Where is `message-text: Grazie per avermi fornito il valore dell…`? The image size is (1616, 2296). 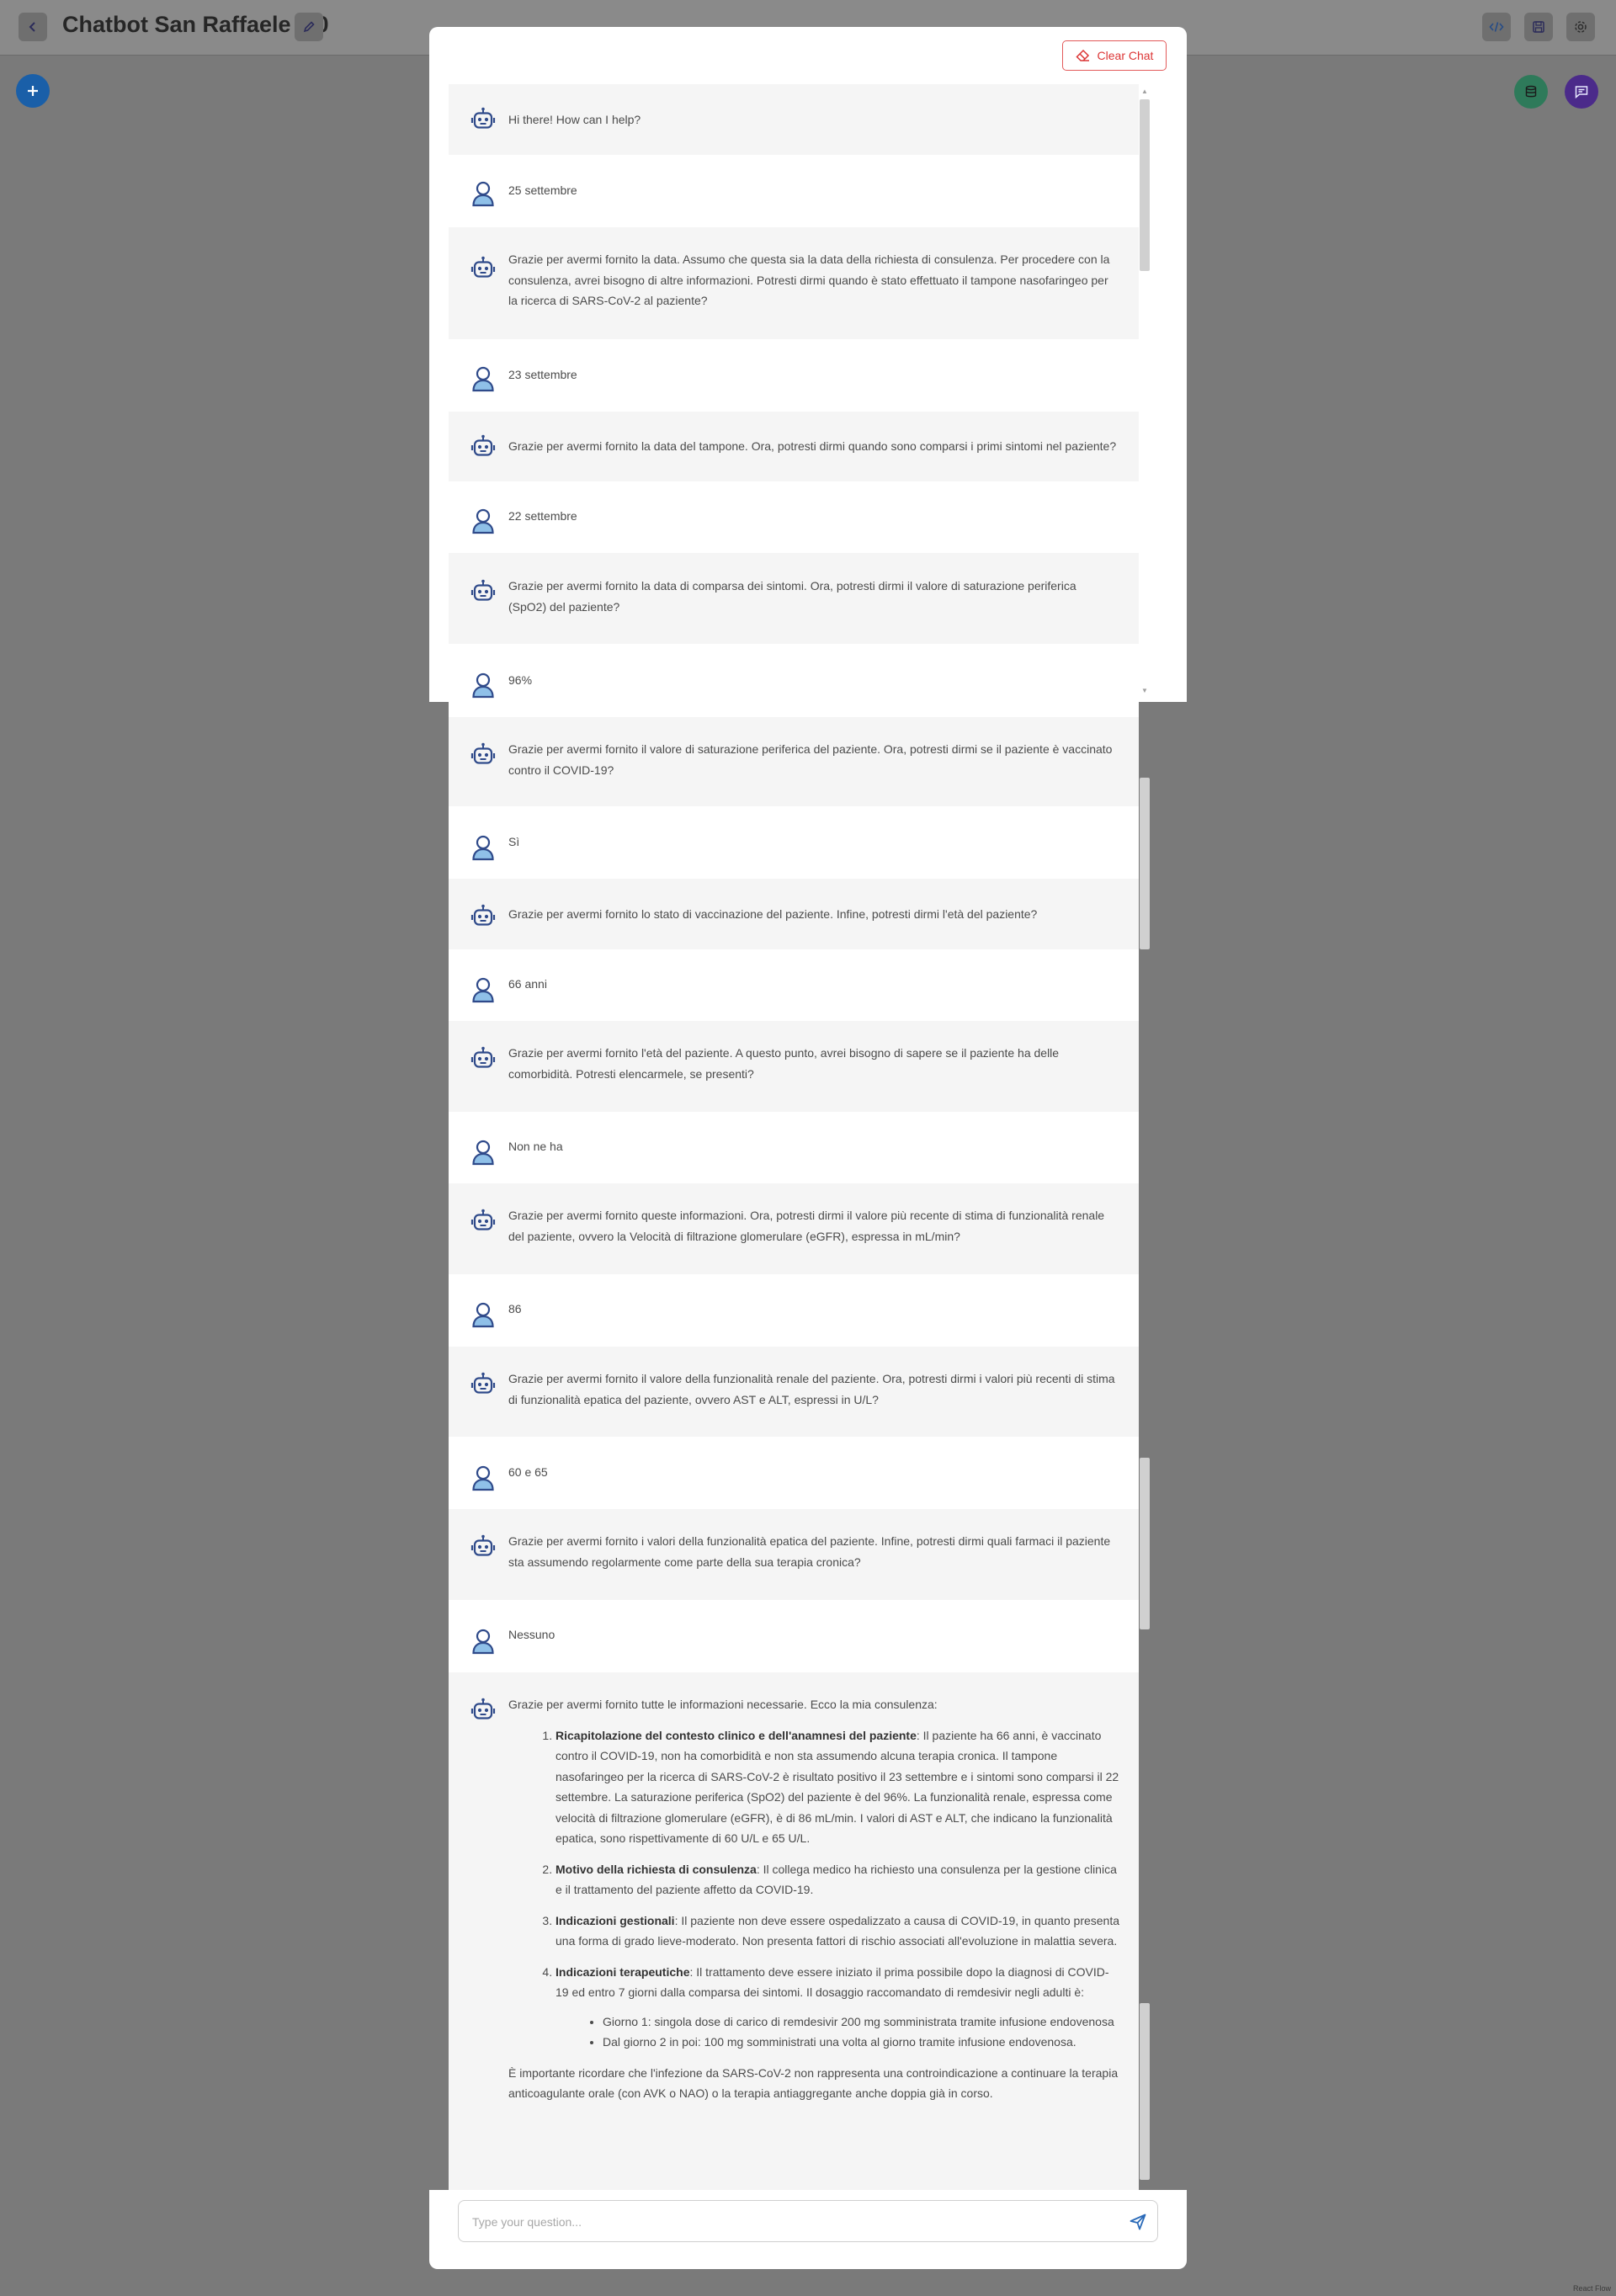 message-text: Grazie per avermi fornito il valore dell… is located at coordinates (811, 1389).